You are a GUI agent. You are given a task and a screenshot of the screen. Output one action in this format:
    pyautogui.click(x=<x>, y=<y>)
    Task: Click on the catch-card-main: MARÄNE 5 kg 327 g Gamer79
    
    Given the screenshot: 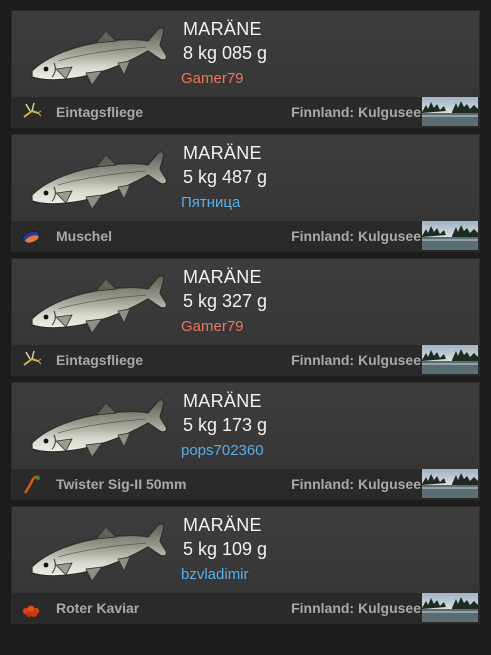 What is the action you would take?
    pyautogui.click(x=245, y=302)
    